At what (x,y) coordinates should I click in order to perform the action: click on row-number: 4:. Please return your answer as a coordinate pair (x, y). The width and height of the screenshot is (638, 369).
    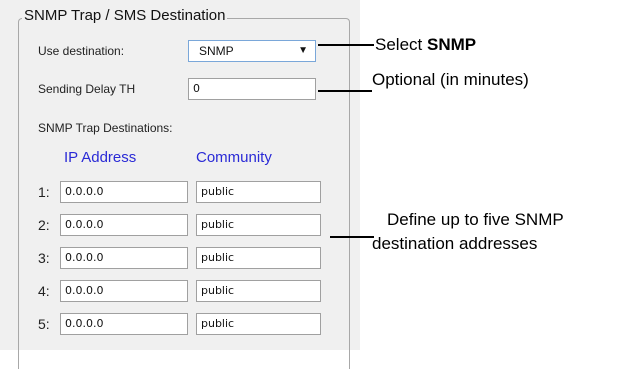
    Looking at the image, I should click on (44, 291).